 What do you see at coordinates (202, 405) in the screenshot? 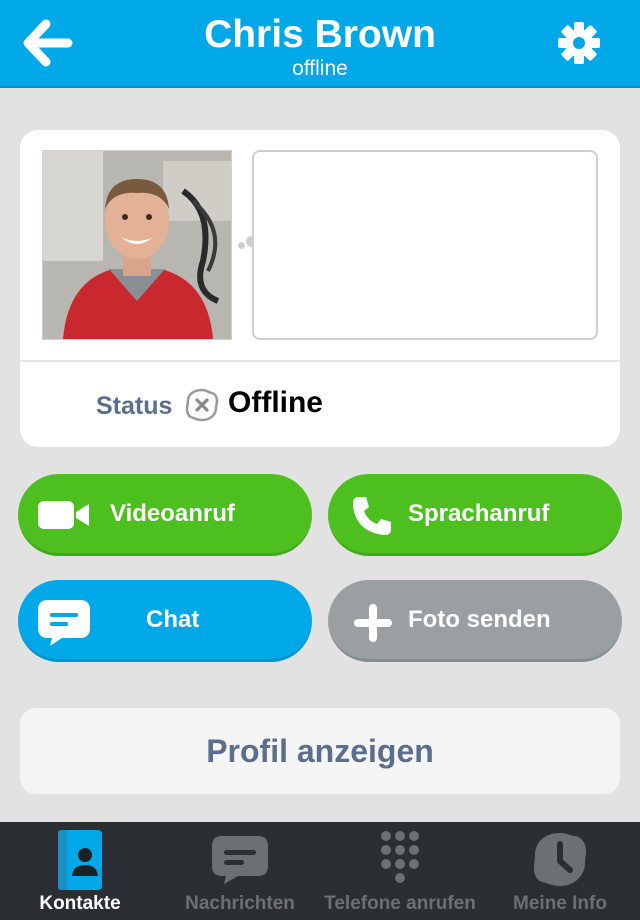
I see `offline-x-icon` at bounding box center [202, 405].